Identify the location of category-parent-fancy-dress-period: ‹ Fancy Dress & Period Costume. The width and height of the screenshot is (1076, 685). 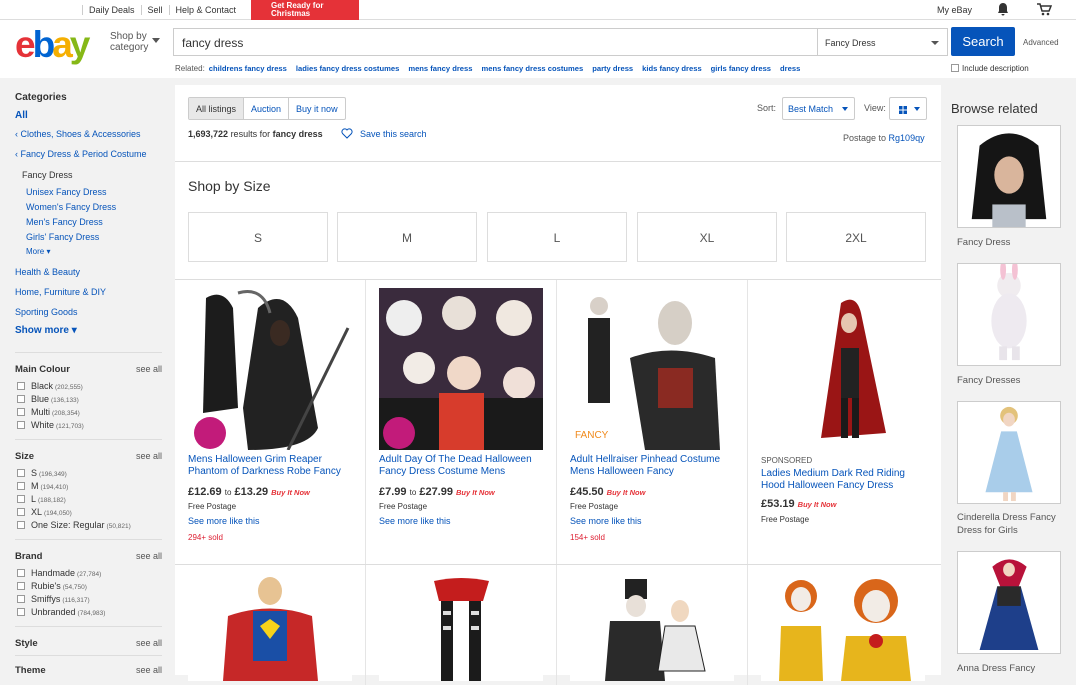
(81, 154).